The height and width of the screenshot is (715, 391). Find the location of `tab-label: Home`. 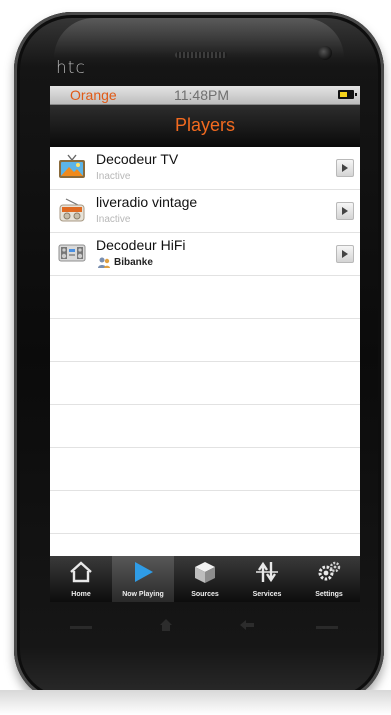

tab-label: Home is located at coordinates (81, 594).